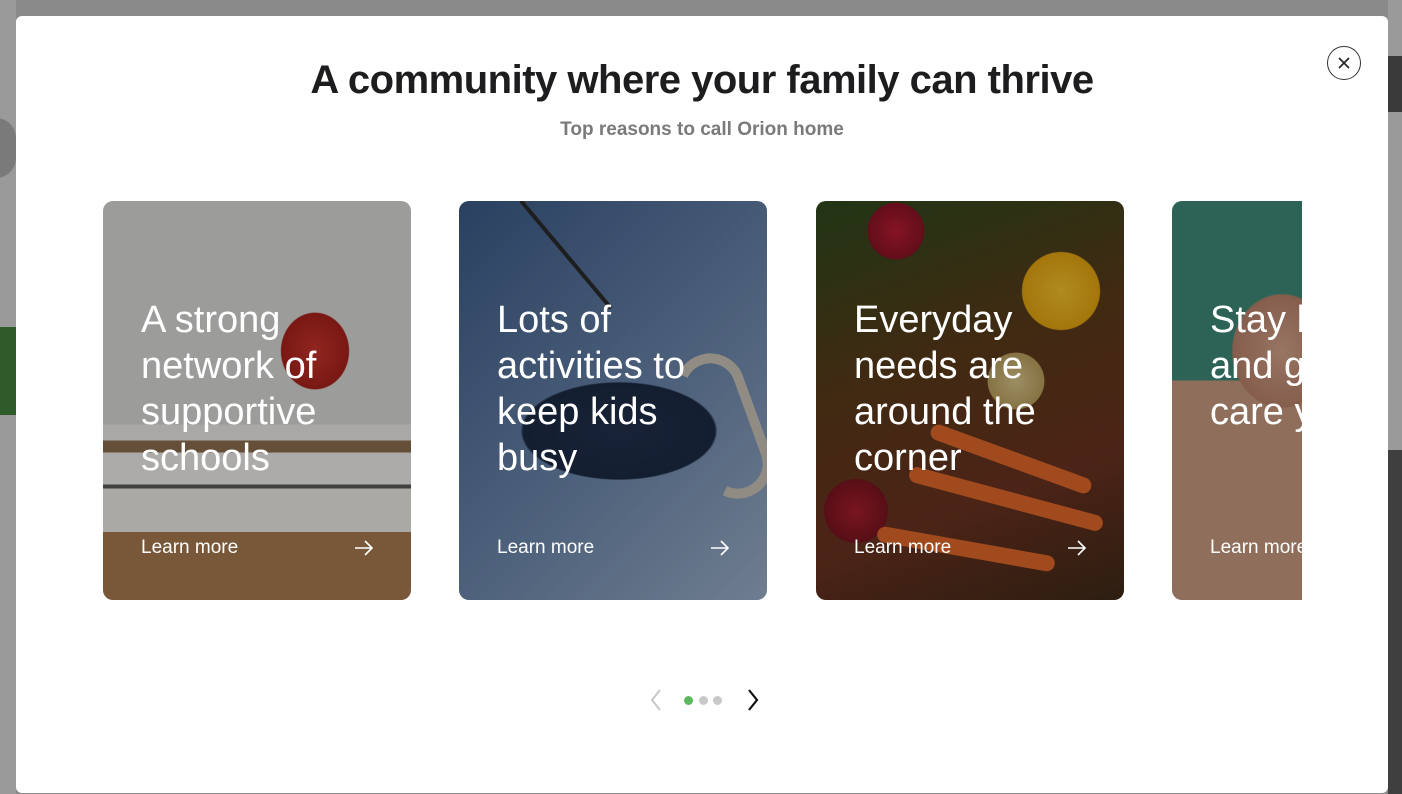 This screenshot has height=794, width=1402. I want to click on background-panel, so click(1395, 622).